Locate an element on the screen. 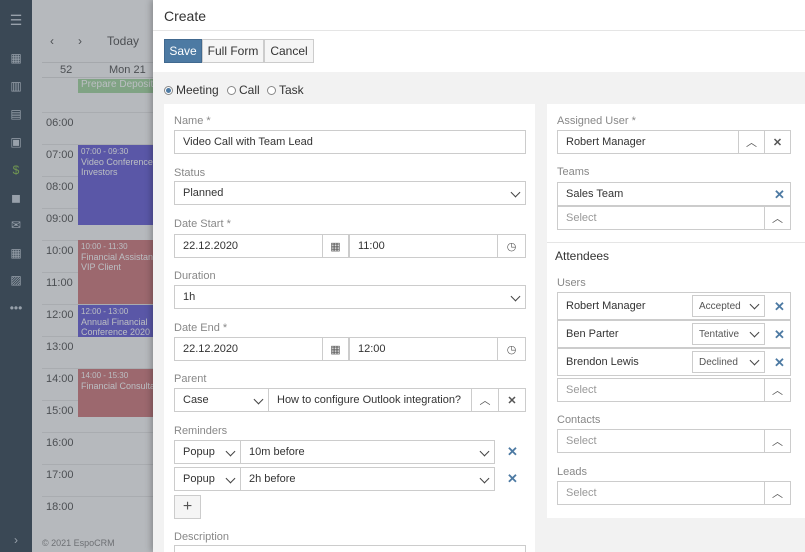 This screenshot has height=552, width=805. radio-call: Call is located at coordinates (243, 90).